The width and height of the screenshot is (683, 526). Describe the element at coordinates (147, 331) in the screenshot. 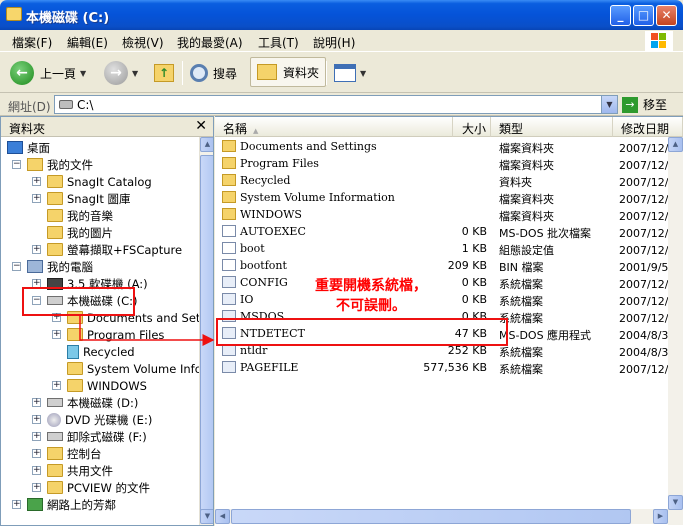

I see `annotation-arrow` at that location.